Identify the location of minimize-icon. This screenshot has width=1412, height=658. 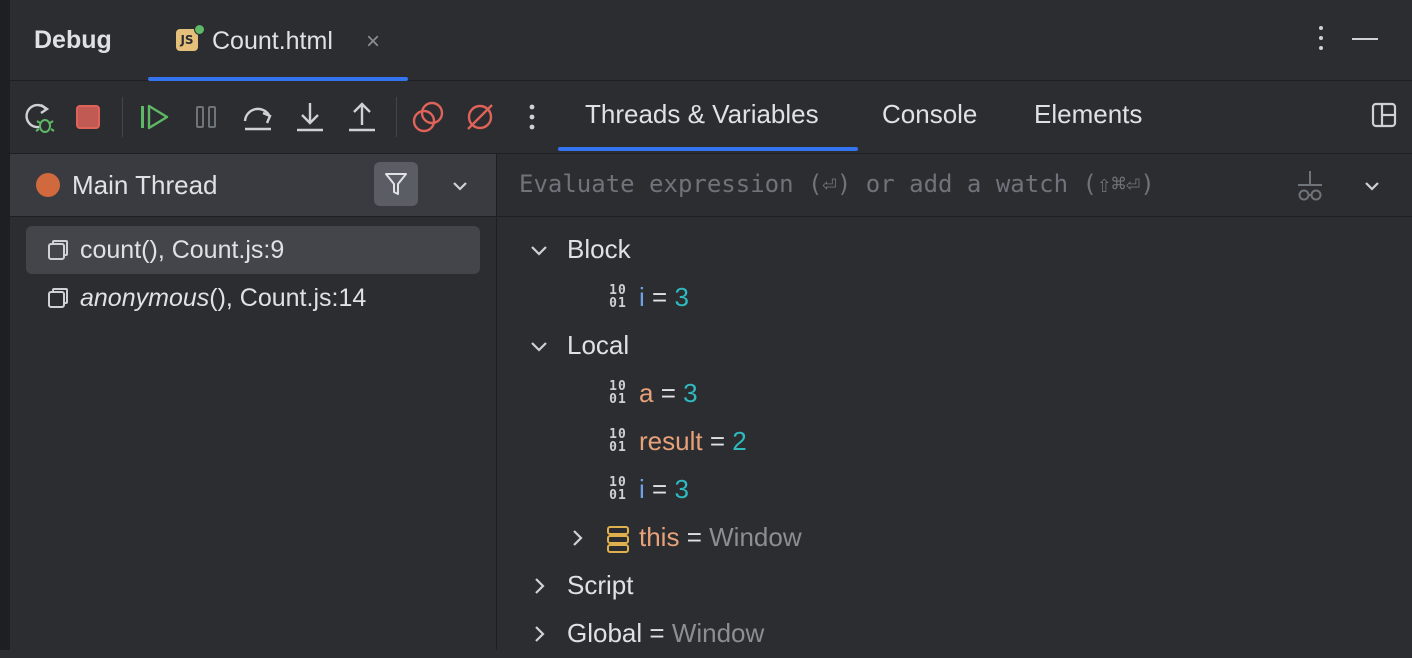
(1365, 39).